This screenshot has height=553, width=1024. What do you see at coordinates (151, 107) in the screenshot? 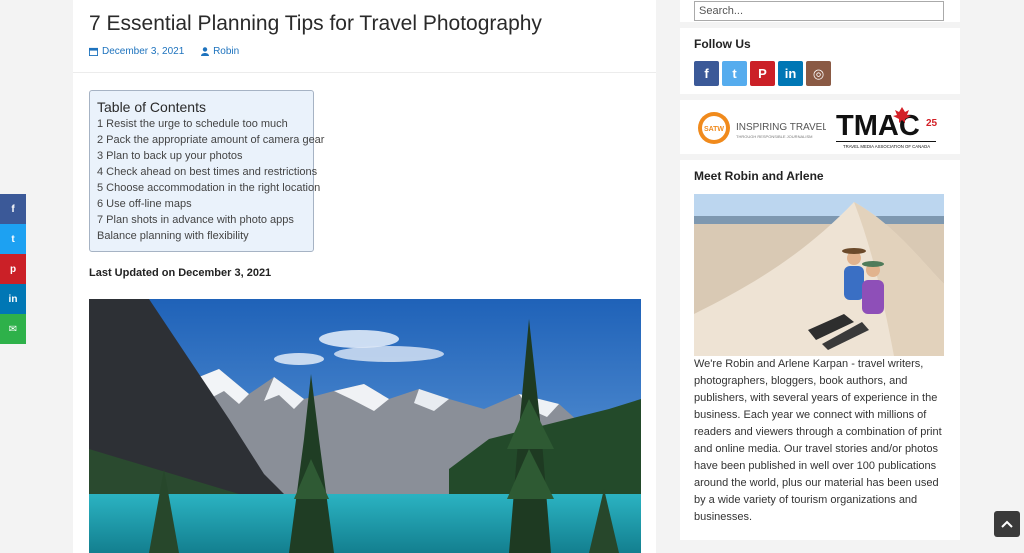
I see `toc-title: Table of Contents` at bounding box center [151, 107].